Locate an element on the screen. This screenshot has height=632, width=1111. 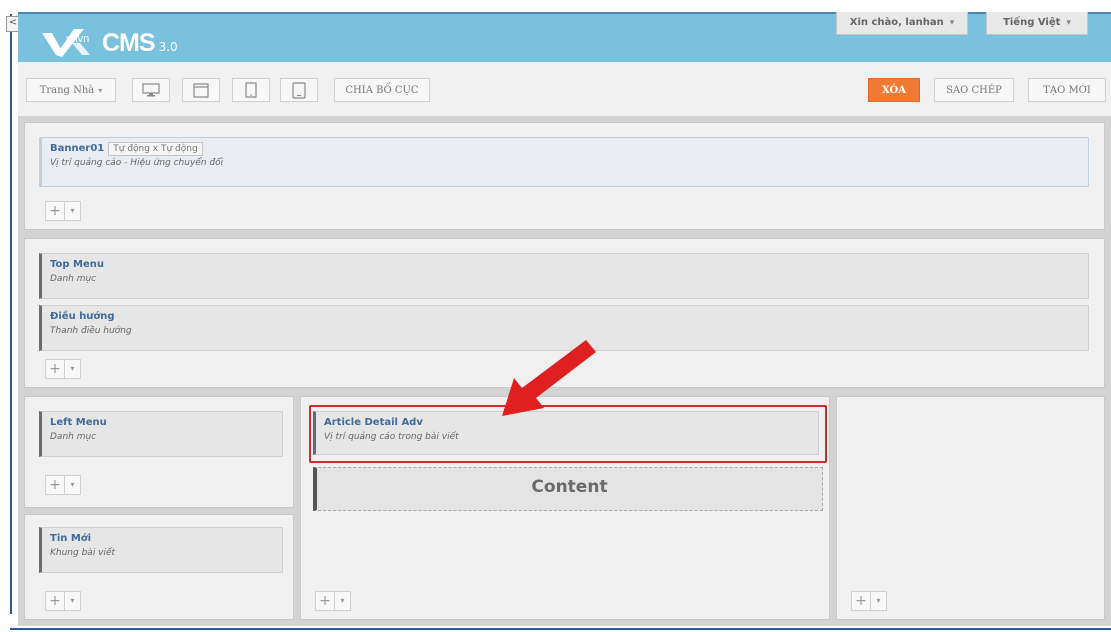
tablet-icon is located at coordinates (251, 90).